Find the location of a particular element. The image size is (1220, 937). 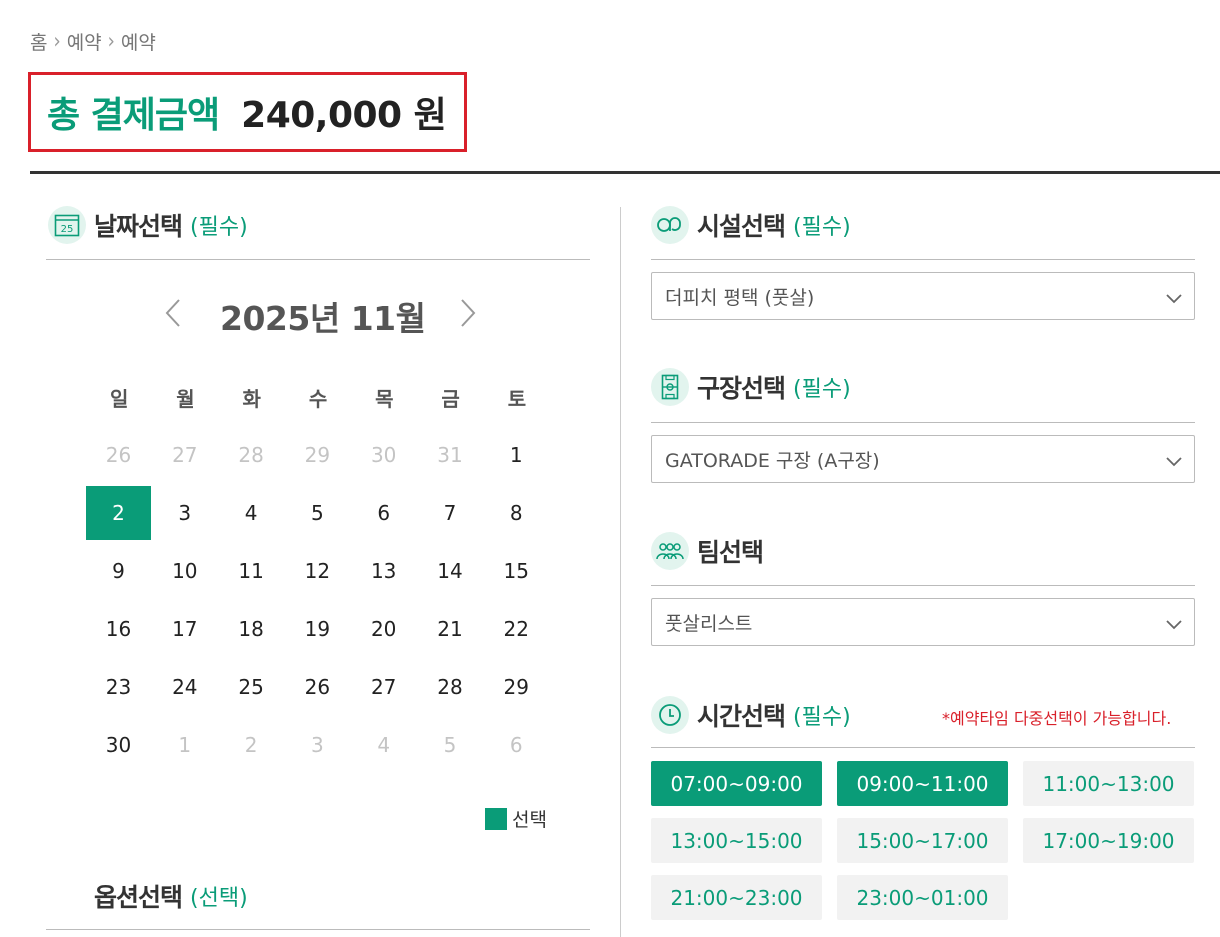

time-slot-selected: 07:00~09:00 is located at coordinates (736, 783).